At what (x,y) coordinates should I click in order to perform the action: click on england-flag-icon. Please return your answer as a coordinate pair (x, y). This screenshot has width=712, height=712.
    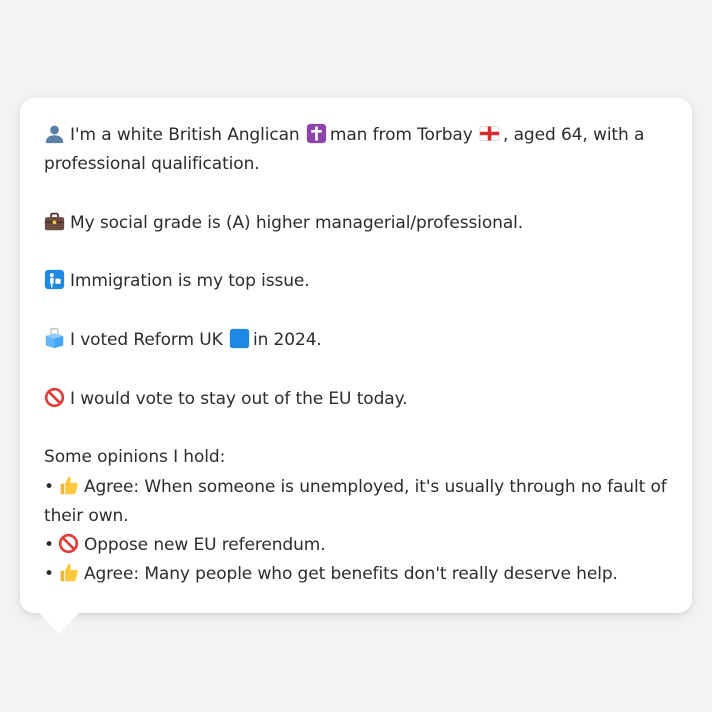
    Looking at the image, I should click on (489, 133).